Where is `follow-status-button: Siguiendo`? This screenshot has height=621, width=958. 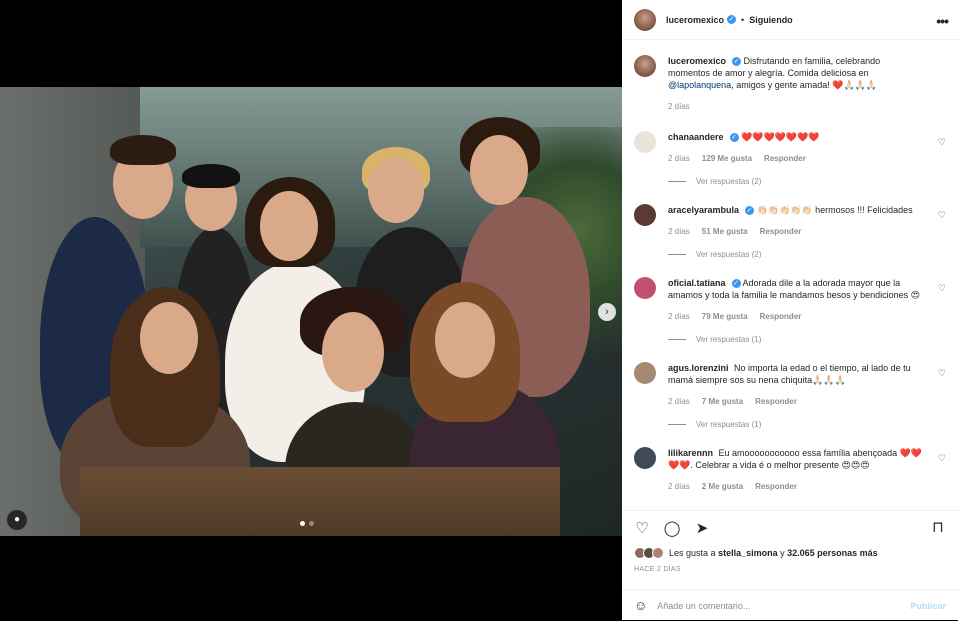 follow-status-button: Siguiendo is located at coordinates (771, 20).